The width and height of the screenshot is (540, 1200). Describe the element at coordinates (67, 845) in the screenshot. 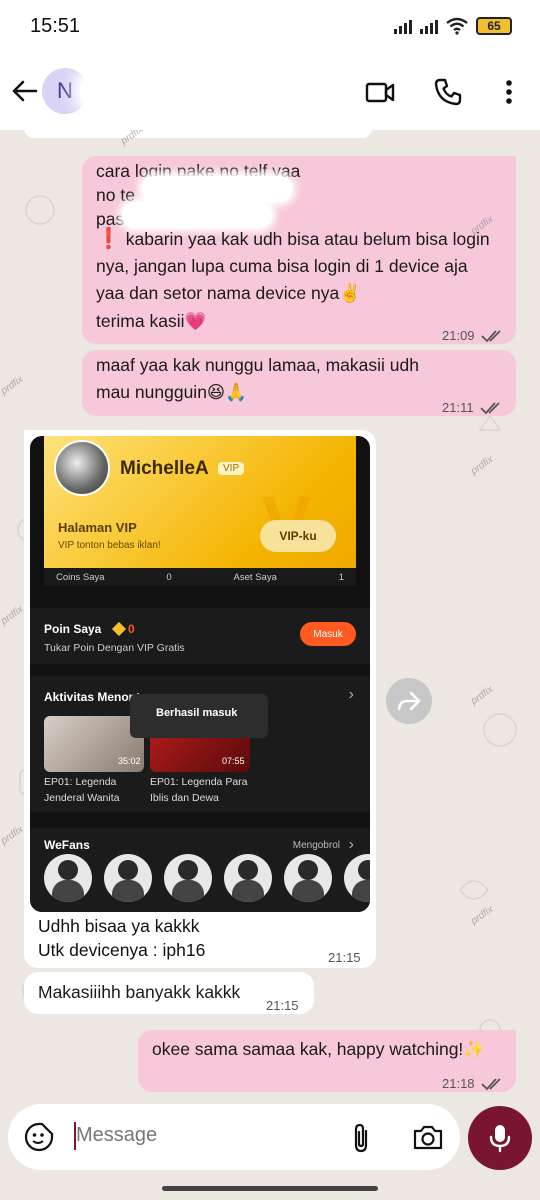

I see `wefans-title: WeFans` at that location.